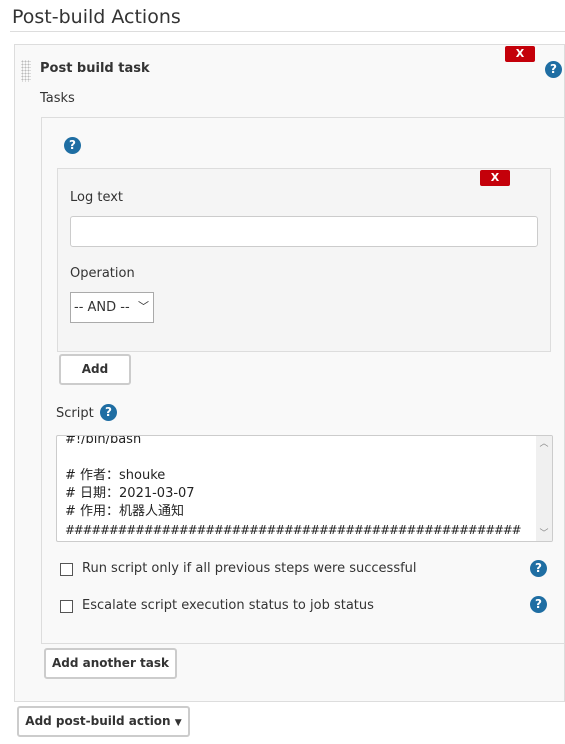  Describe the element at coordinates (66, 569) in the screenshot. I see `run-if-successful-checkbox` at that location.